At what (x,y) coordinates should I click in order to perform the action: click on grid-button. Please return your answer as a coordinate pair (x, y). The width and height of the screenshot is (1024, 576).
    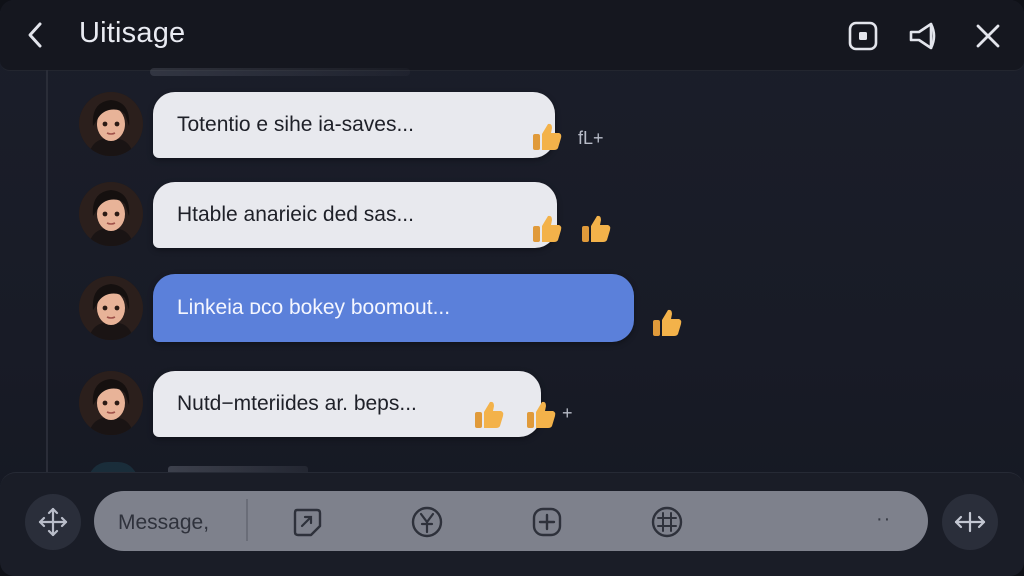
    Looking at the image, I should click on (667, 522).